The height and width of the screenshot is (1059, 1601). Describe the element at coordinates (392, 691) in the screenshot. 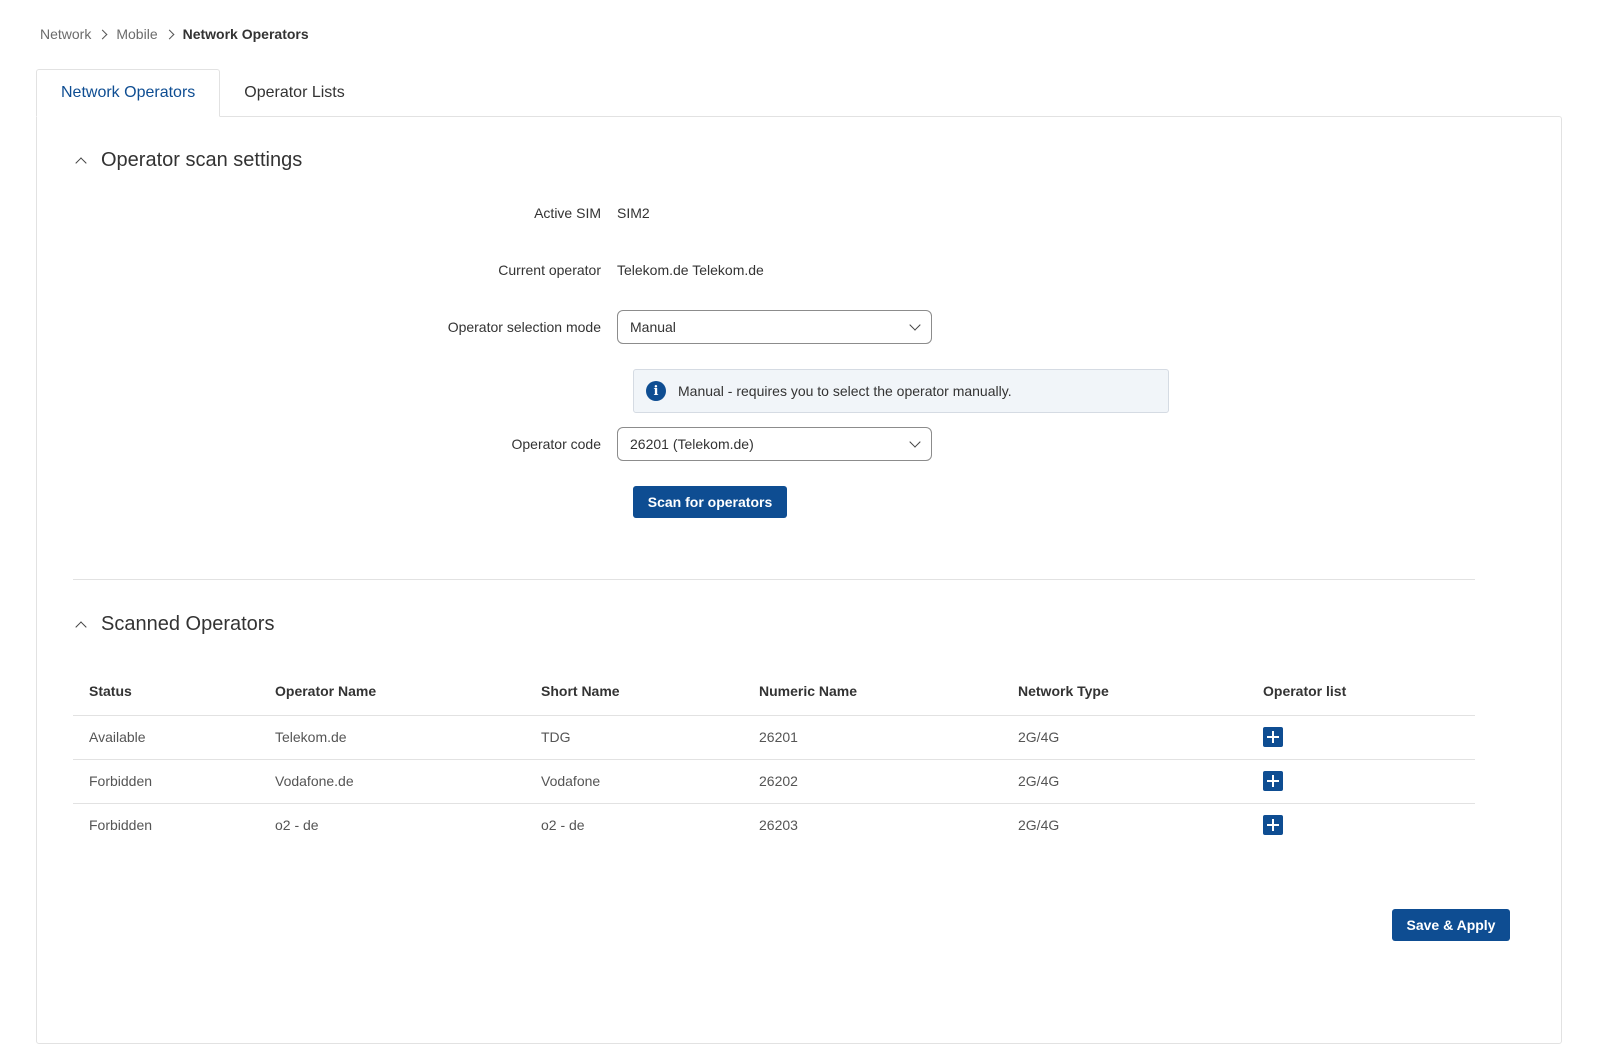

I see `column-header-operator-name: Operator Name` at that location.